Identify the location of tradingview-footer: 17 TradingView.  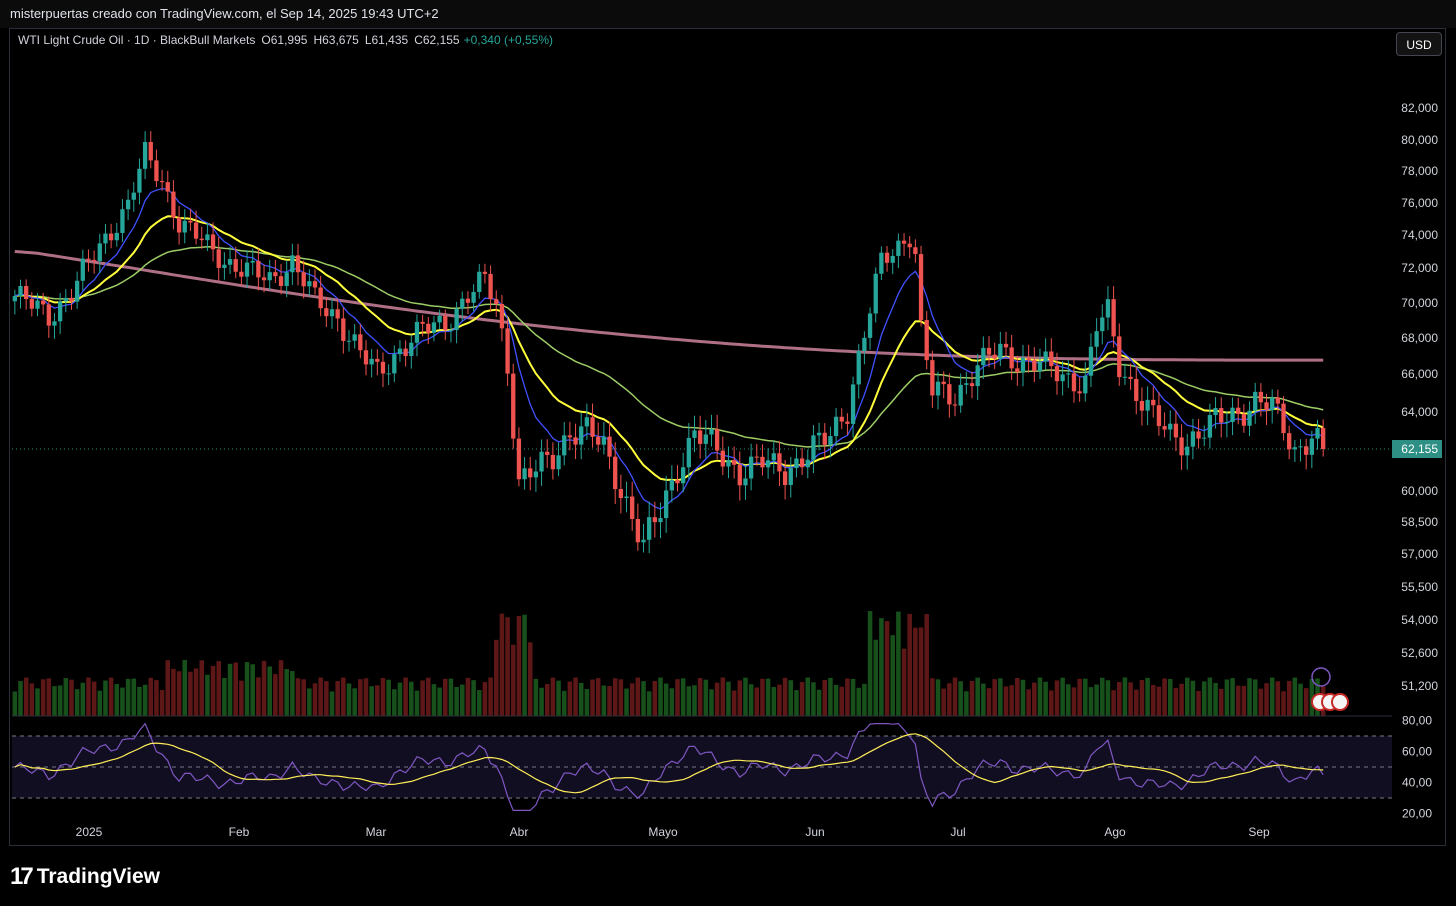
(85, 877).